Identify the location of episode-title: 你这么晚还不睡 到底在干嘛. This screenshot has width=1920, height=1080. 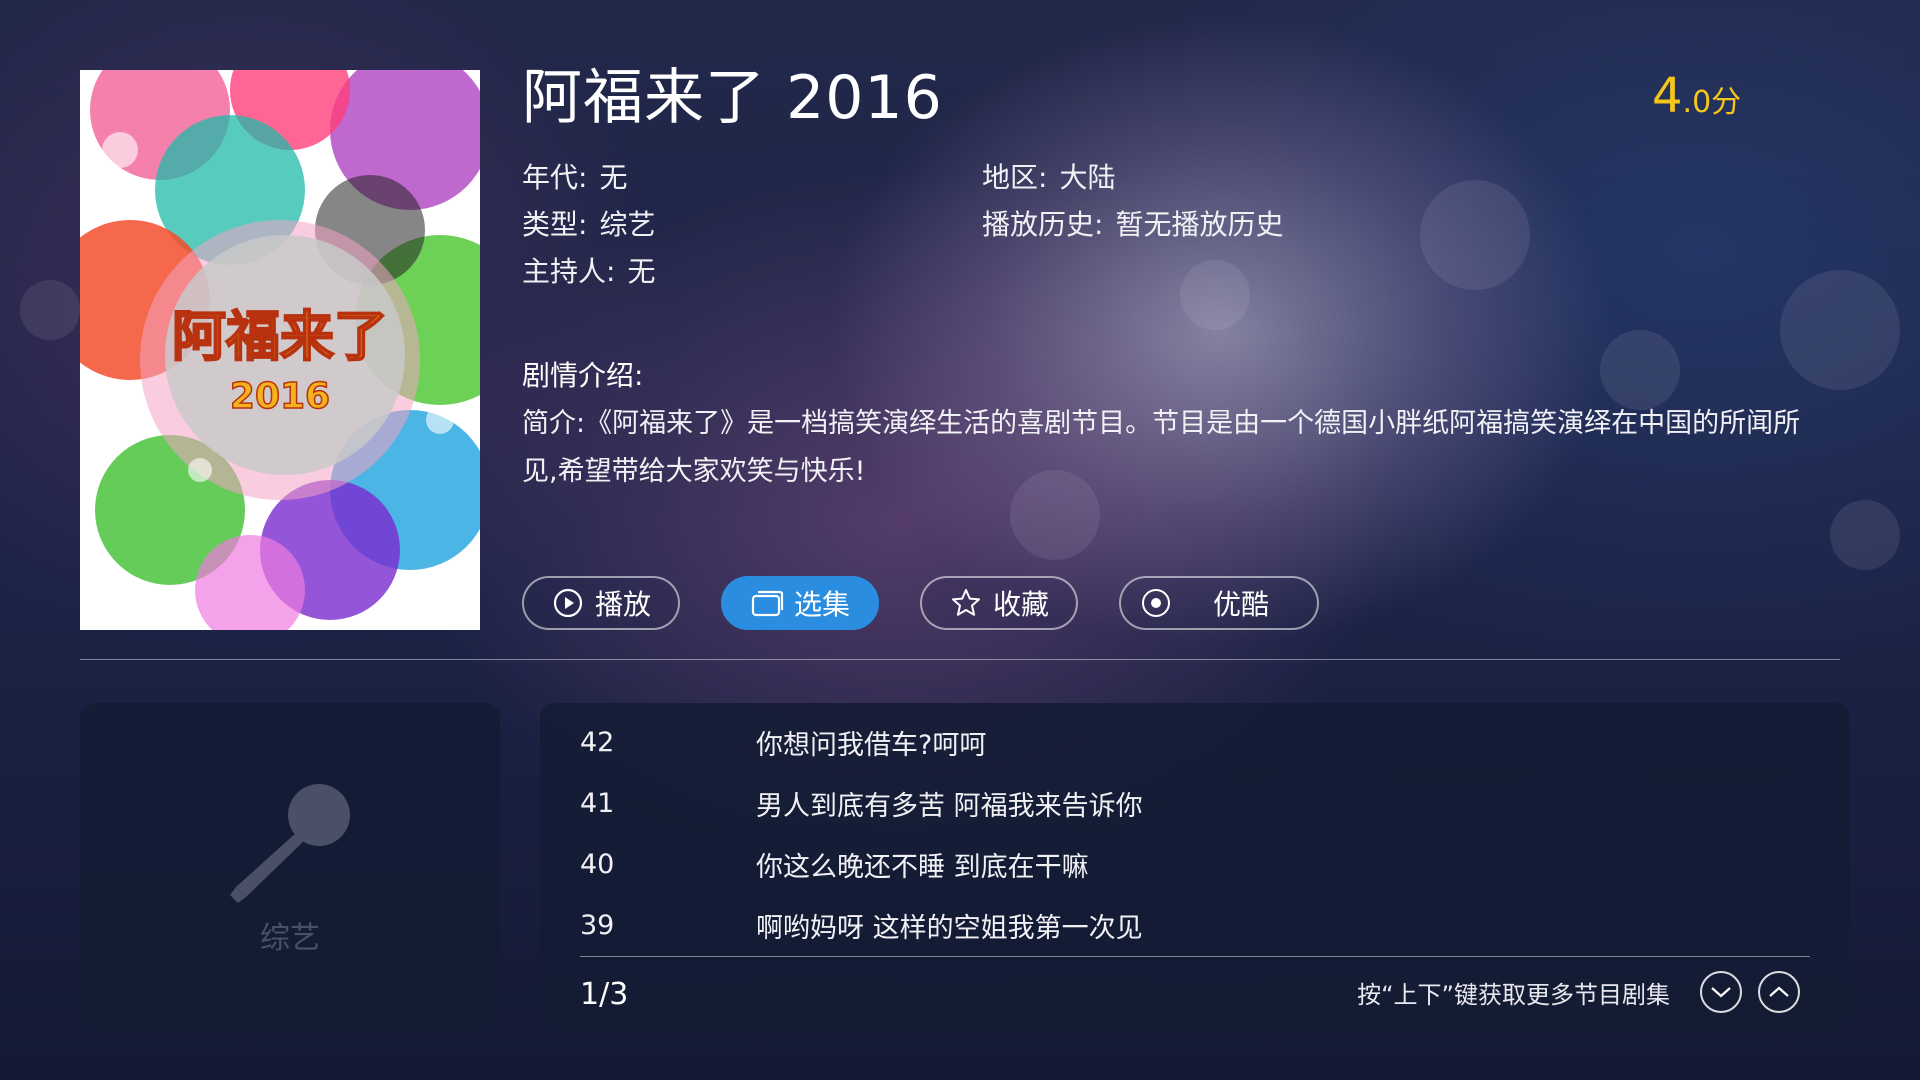
(922, 867).